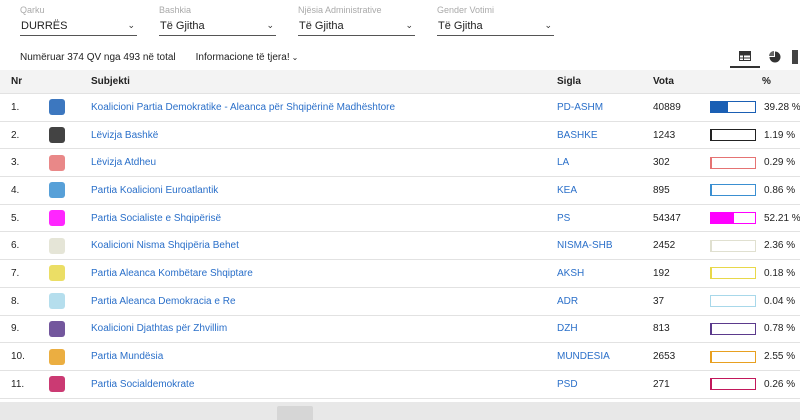 The width and height of the screenshot is (800, 420). What do you see at coordinates (780, 190) in the screenshot?
I see `row-percent: 0.86 %` at bounding box center [780, 190].